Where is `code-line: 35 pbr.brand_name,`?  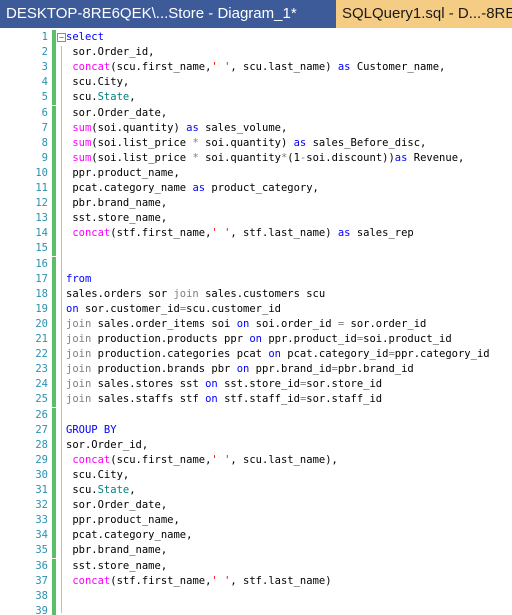 code-line: 35 pbr.brand_name, is located at coordinates (256, 551).